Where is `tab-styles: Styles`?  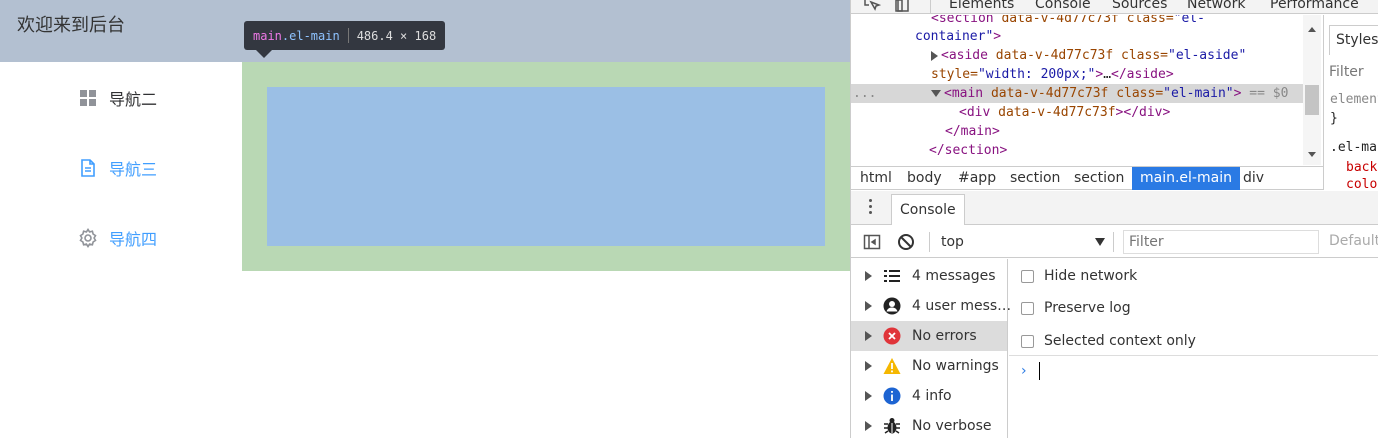 tab-styles: Styles is located at coordinates (1353, 40).